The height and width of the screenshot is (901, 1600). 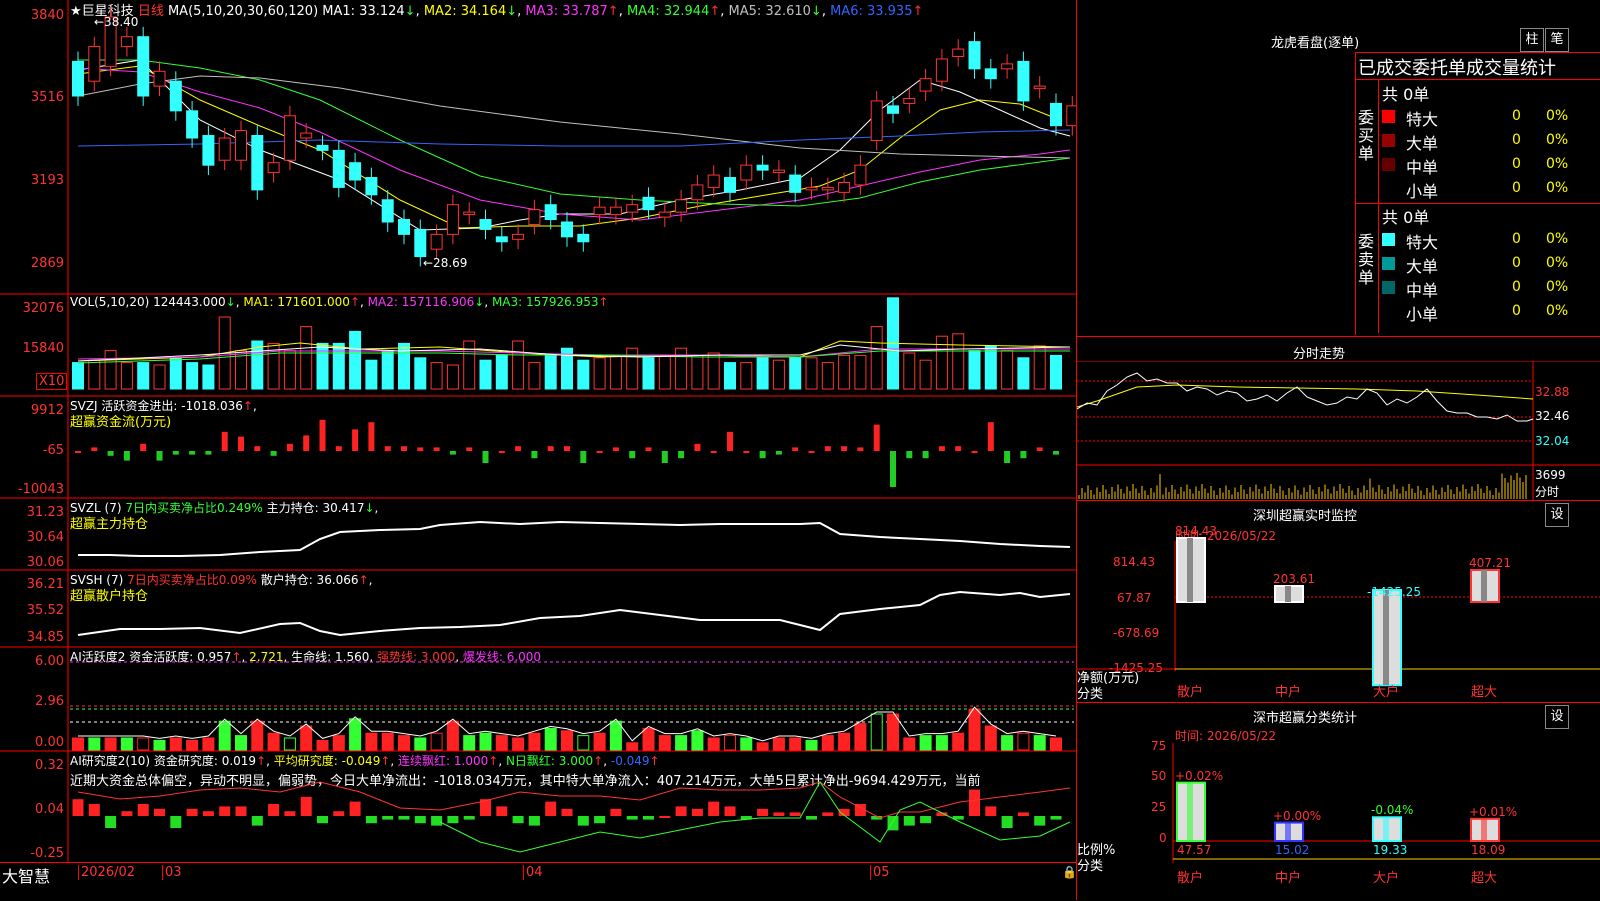 What do you see at coordinates (1557, 287) in the screenshot?
I see `sell-pct: 0%` at bounding box center [1557, 287].